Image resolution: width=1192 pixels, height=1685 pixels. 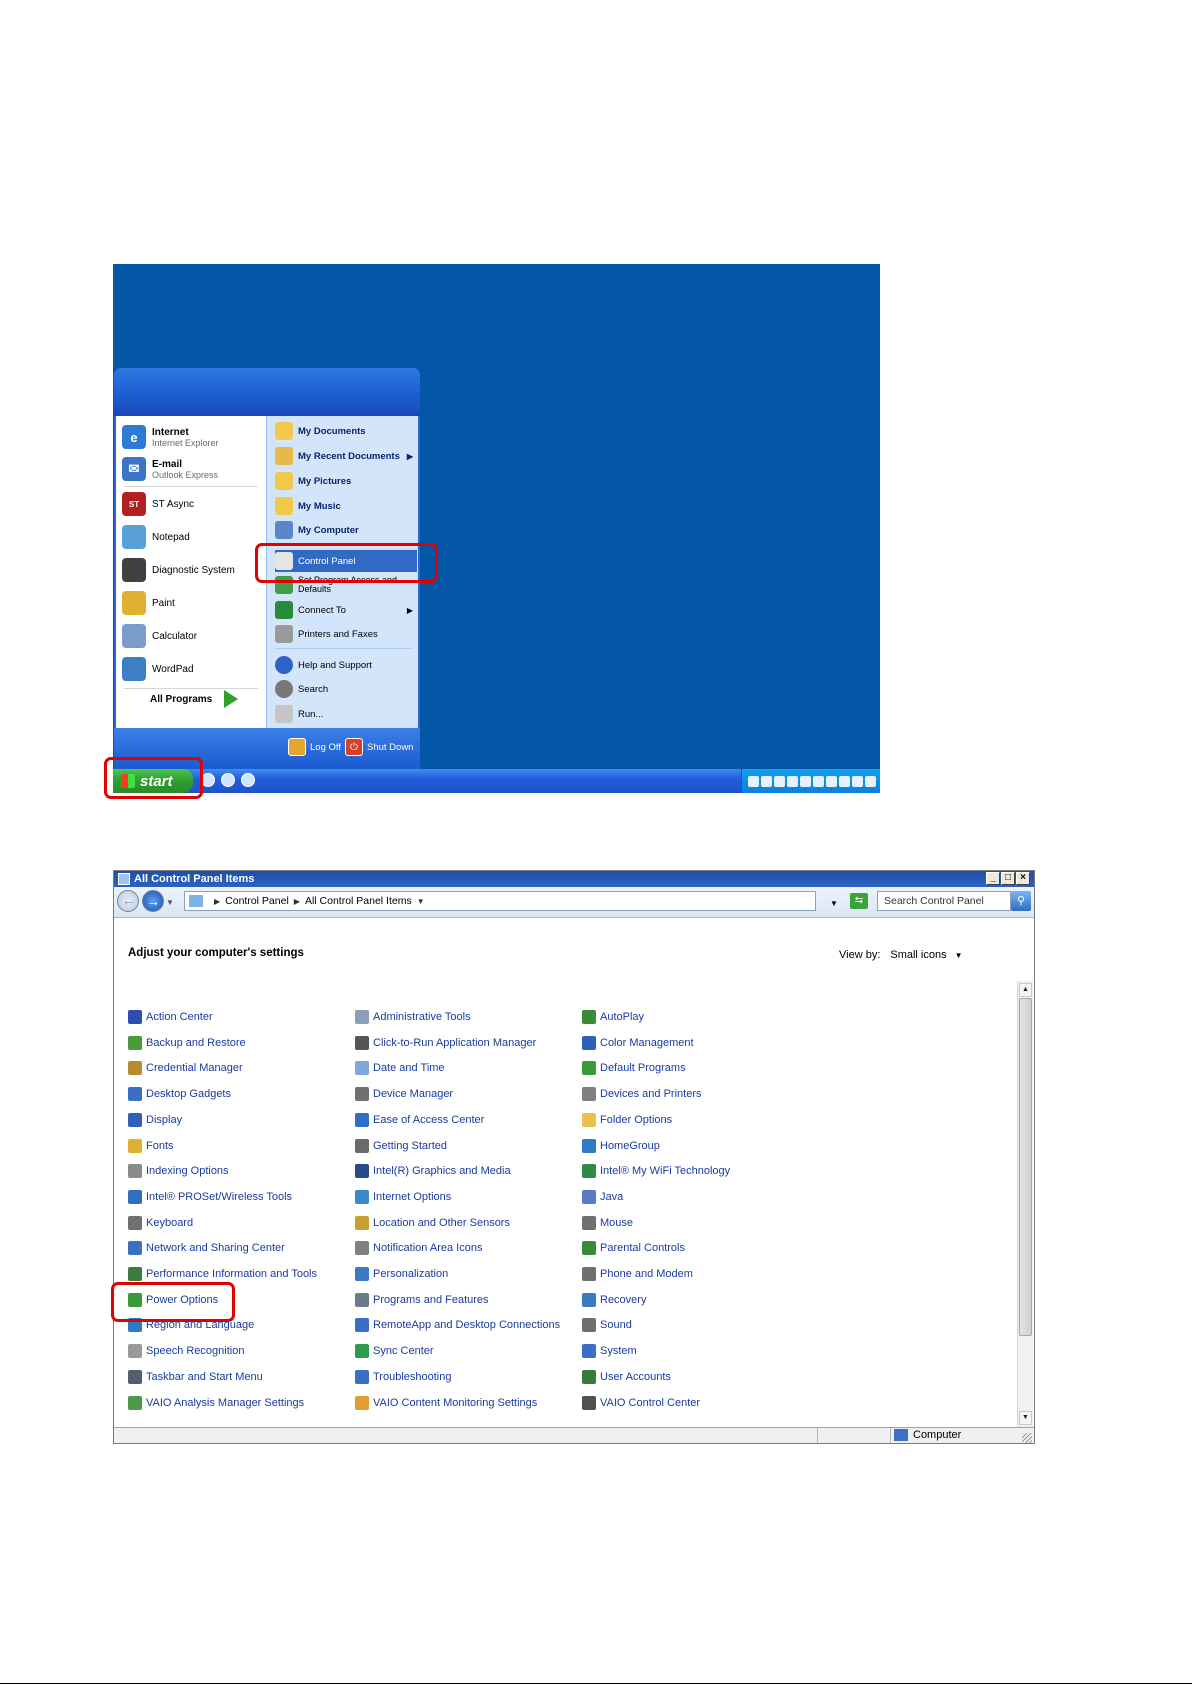 I want to click on cp-item: User Accounts, so click(x=626, y=1377).